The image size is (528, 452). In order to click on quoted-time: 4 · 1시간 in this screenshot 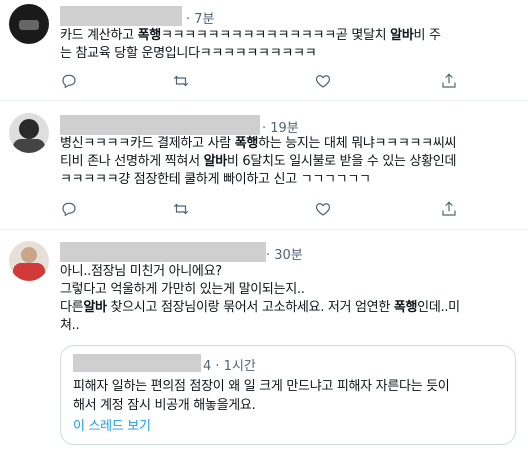, I will do `click(229, 364)`.